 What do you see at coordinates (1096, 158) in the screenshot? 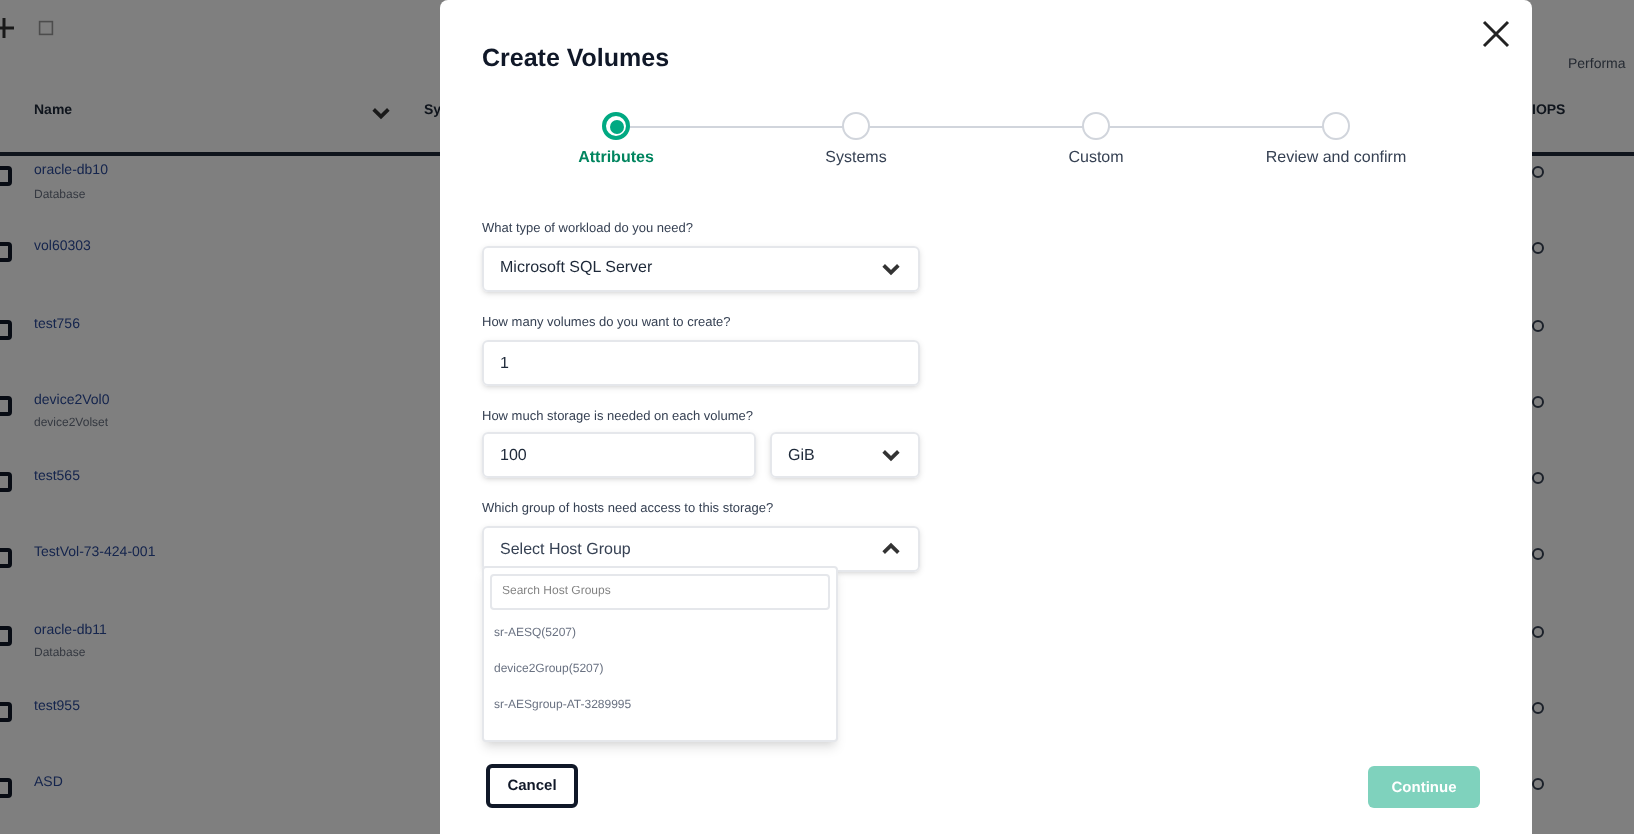
I see `step-label: Custom` at bounding box center [1096, 158].